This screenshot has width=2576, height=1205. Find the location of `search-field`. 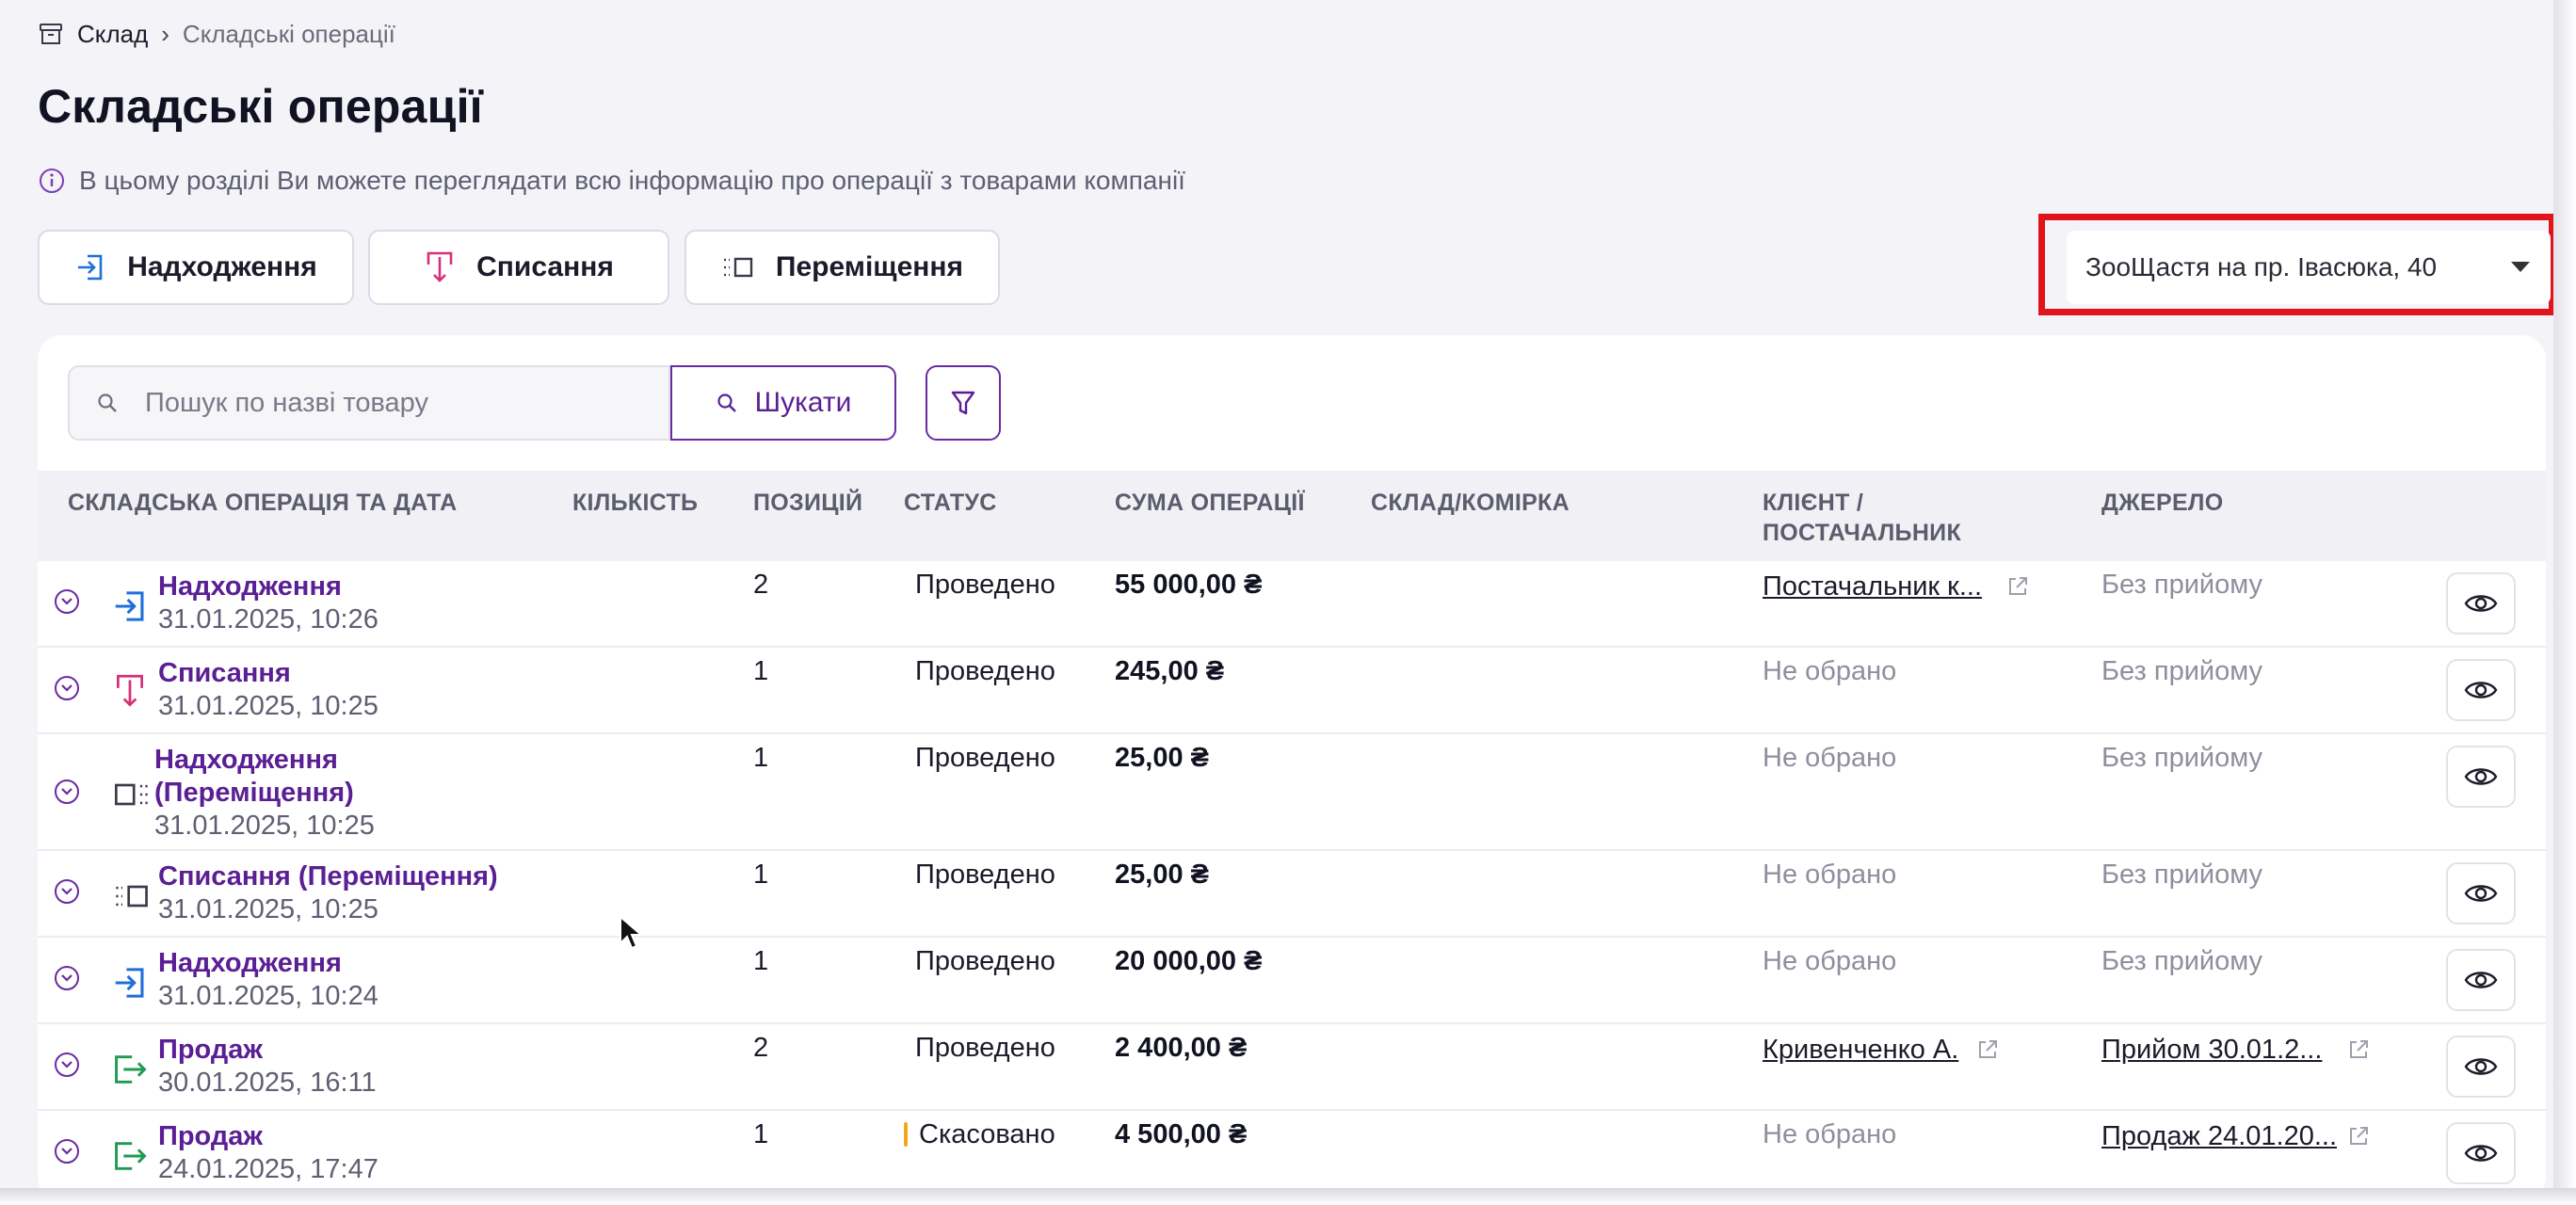

search-field is located at coordinates (369, 403).